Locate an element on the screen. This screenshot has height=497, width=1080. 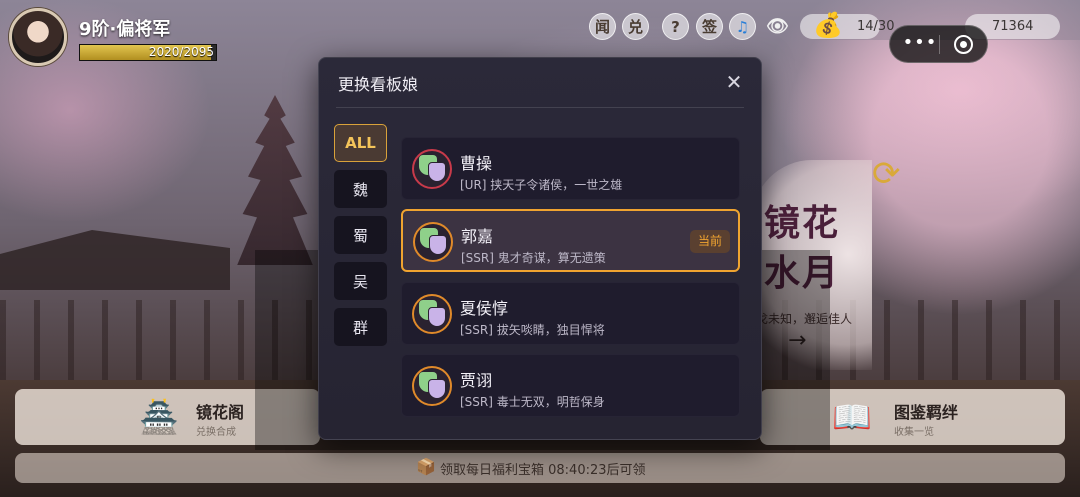
exchange-icon: 兑 is located at coordinates (635, 26).